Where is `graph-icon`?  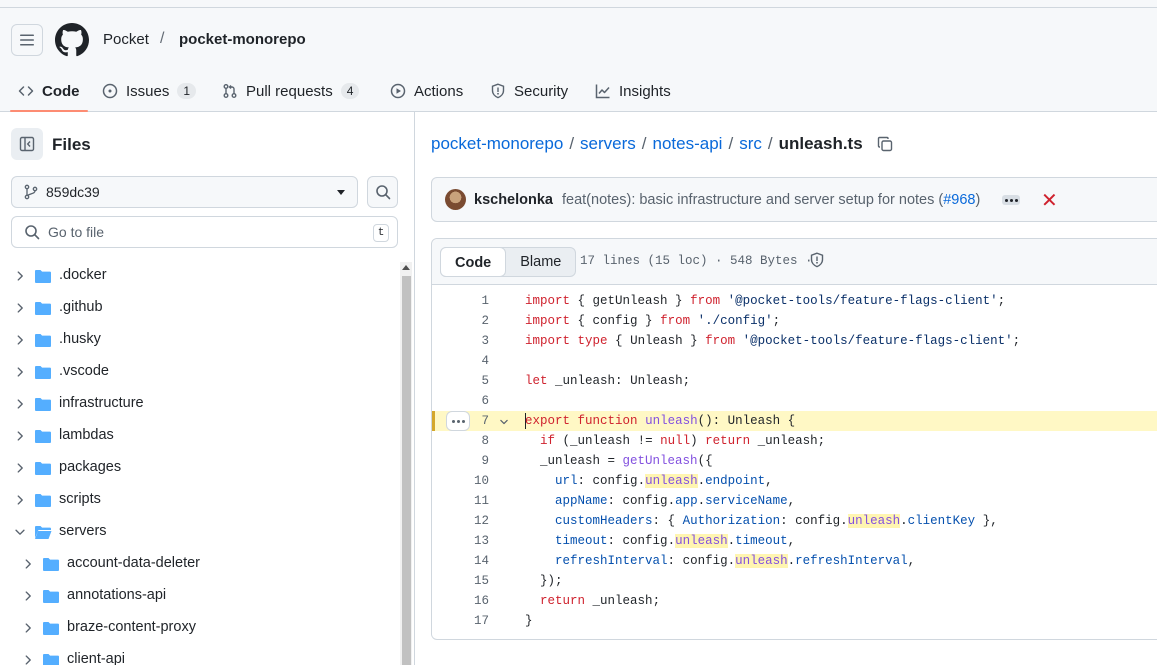 graph-icon is located at coordinates (602, 91).